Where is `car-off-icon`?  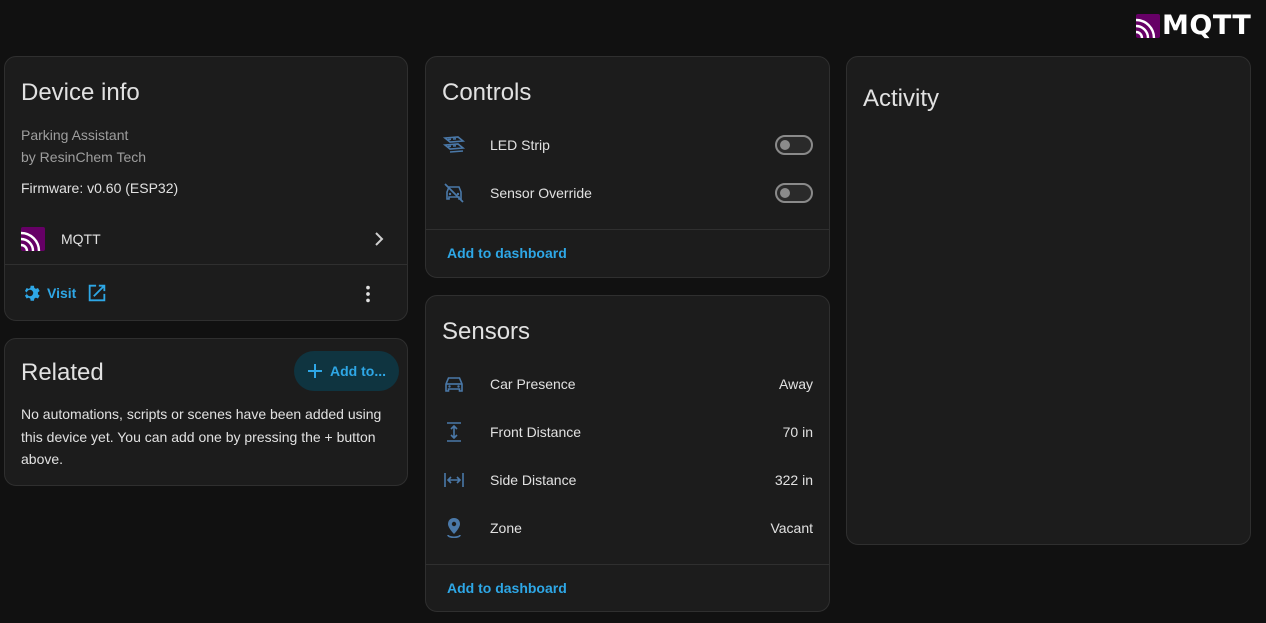
car-off-icon is located at coordinates (454, 193).